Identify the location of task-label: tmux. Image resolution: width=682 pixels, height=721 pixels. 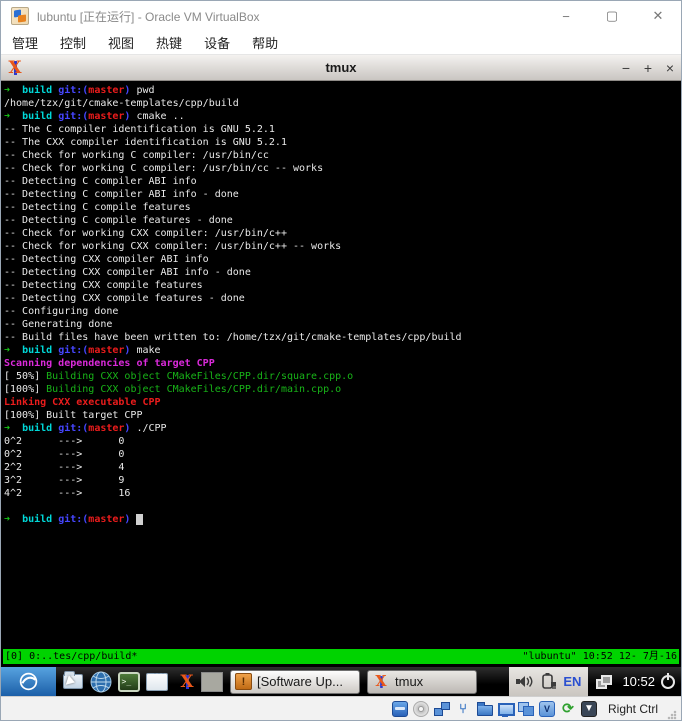
(409, 681).